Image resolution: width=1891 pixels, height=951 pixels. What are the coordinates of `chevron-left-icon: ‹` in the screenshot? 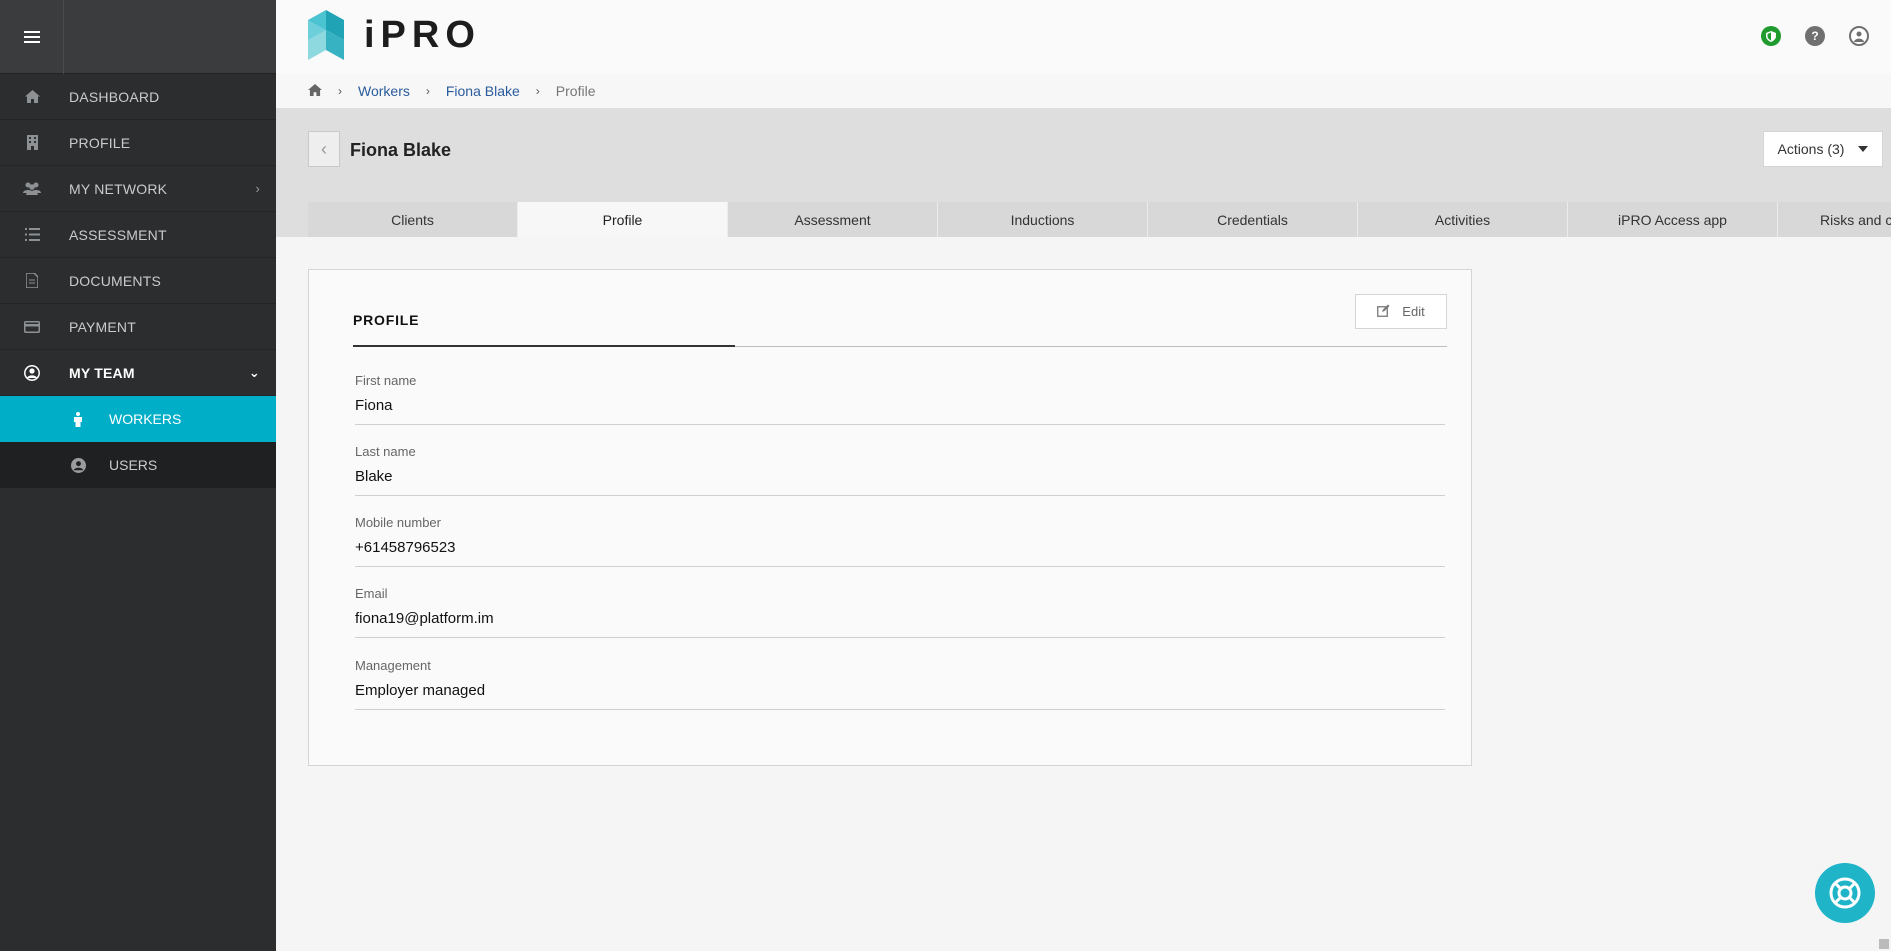 It's located at (324, 148).